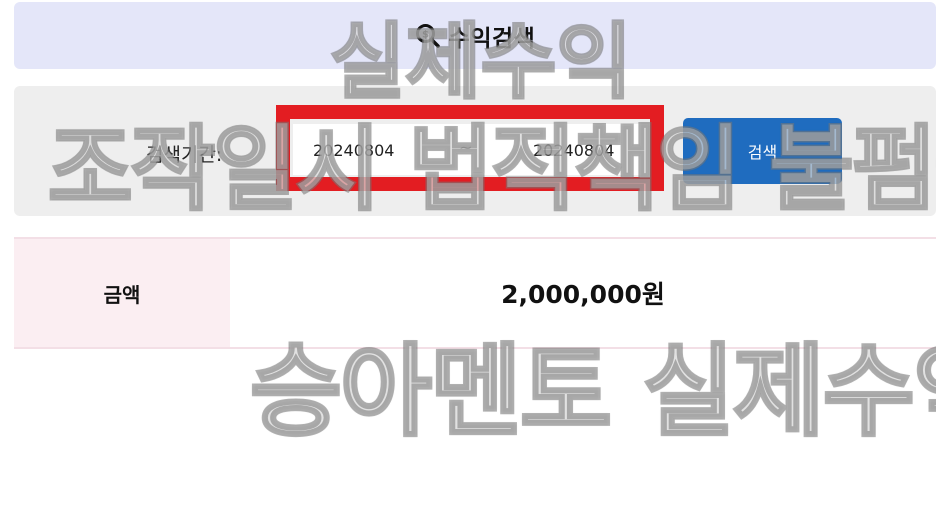 Image resolution: width=936 pixels, height=526 pixels. I want to click on money-search-icon: $, so click(428, 36).